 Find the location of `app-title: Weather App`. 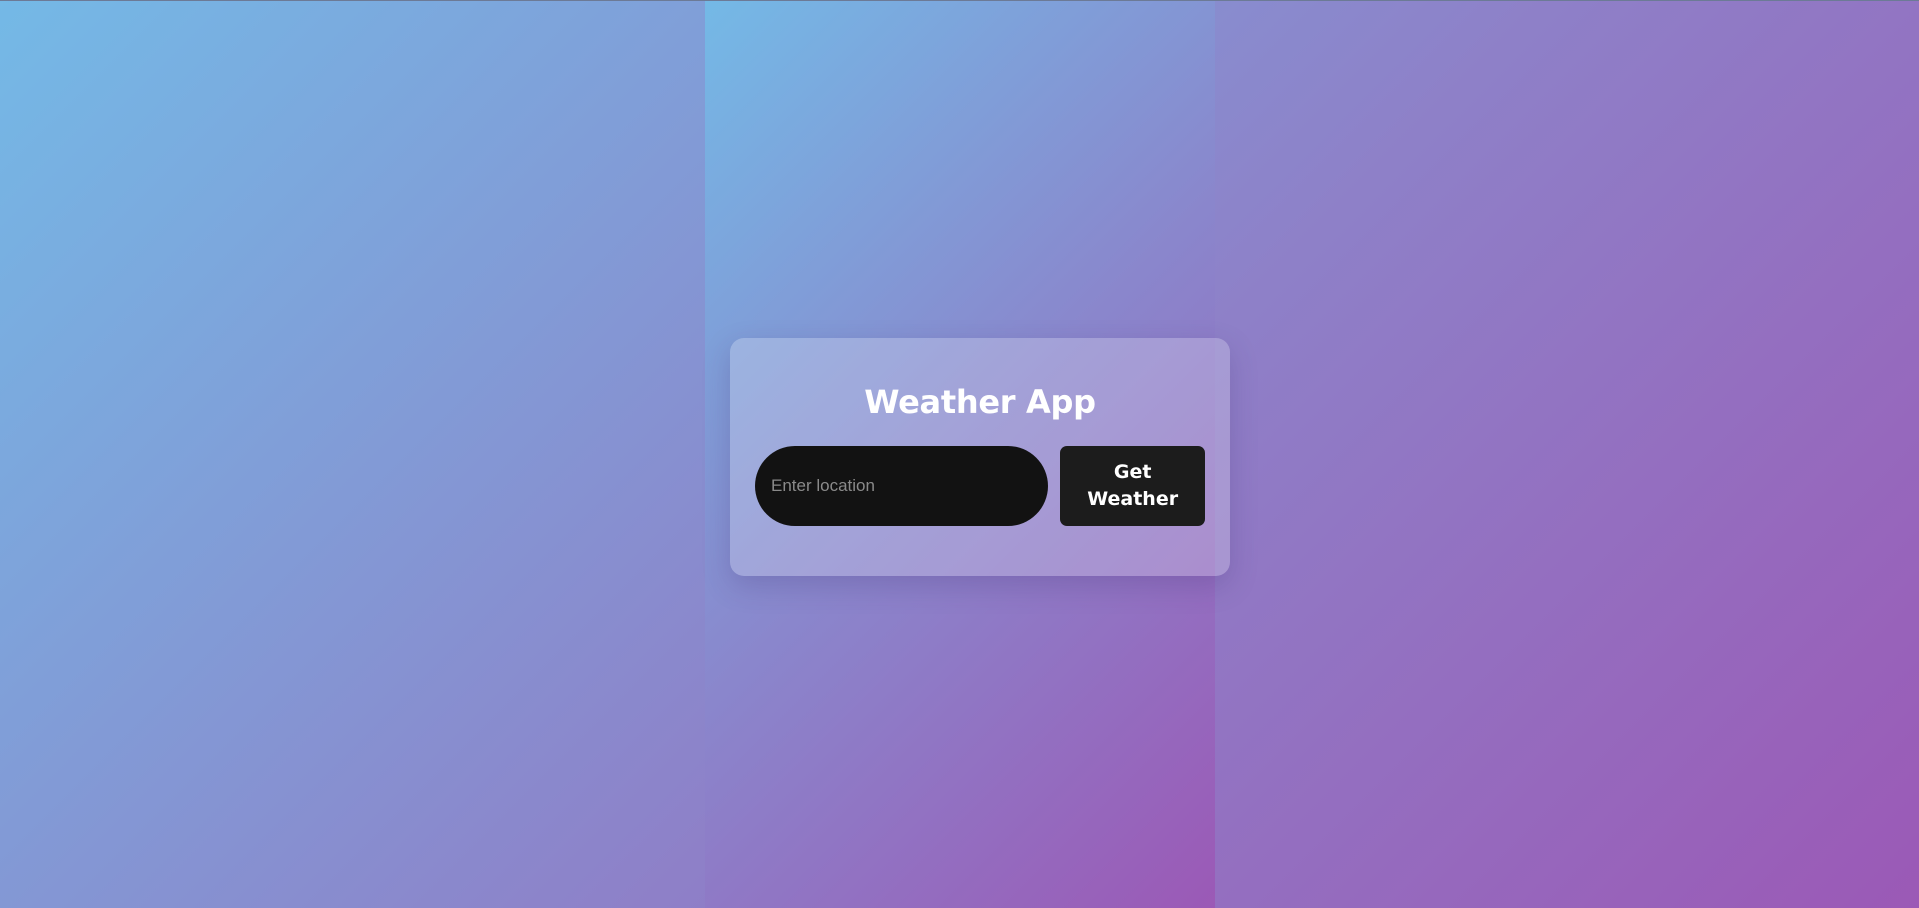

app-title: Weather App is located at coordinates (980, 402).